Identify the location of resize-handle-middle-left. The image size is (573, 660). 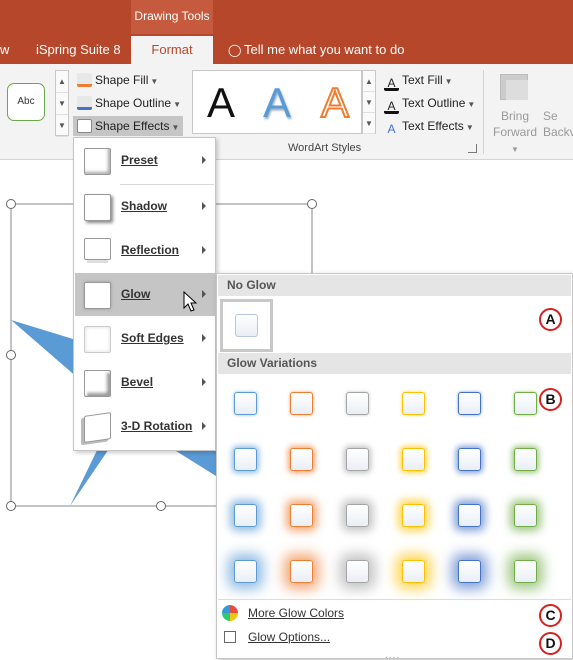
(11, 355).